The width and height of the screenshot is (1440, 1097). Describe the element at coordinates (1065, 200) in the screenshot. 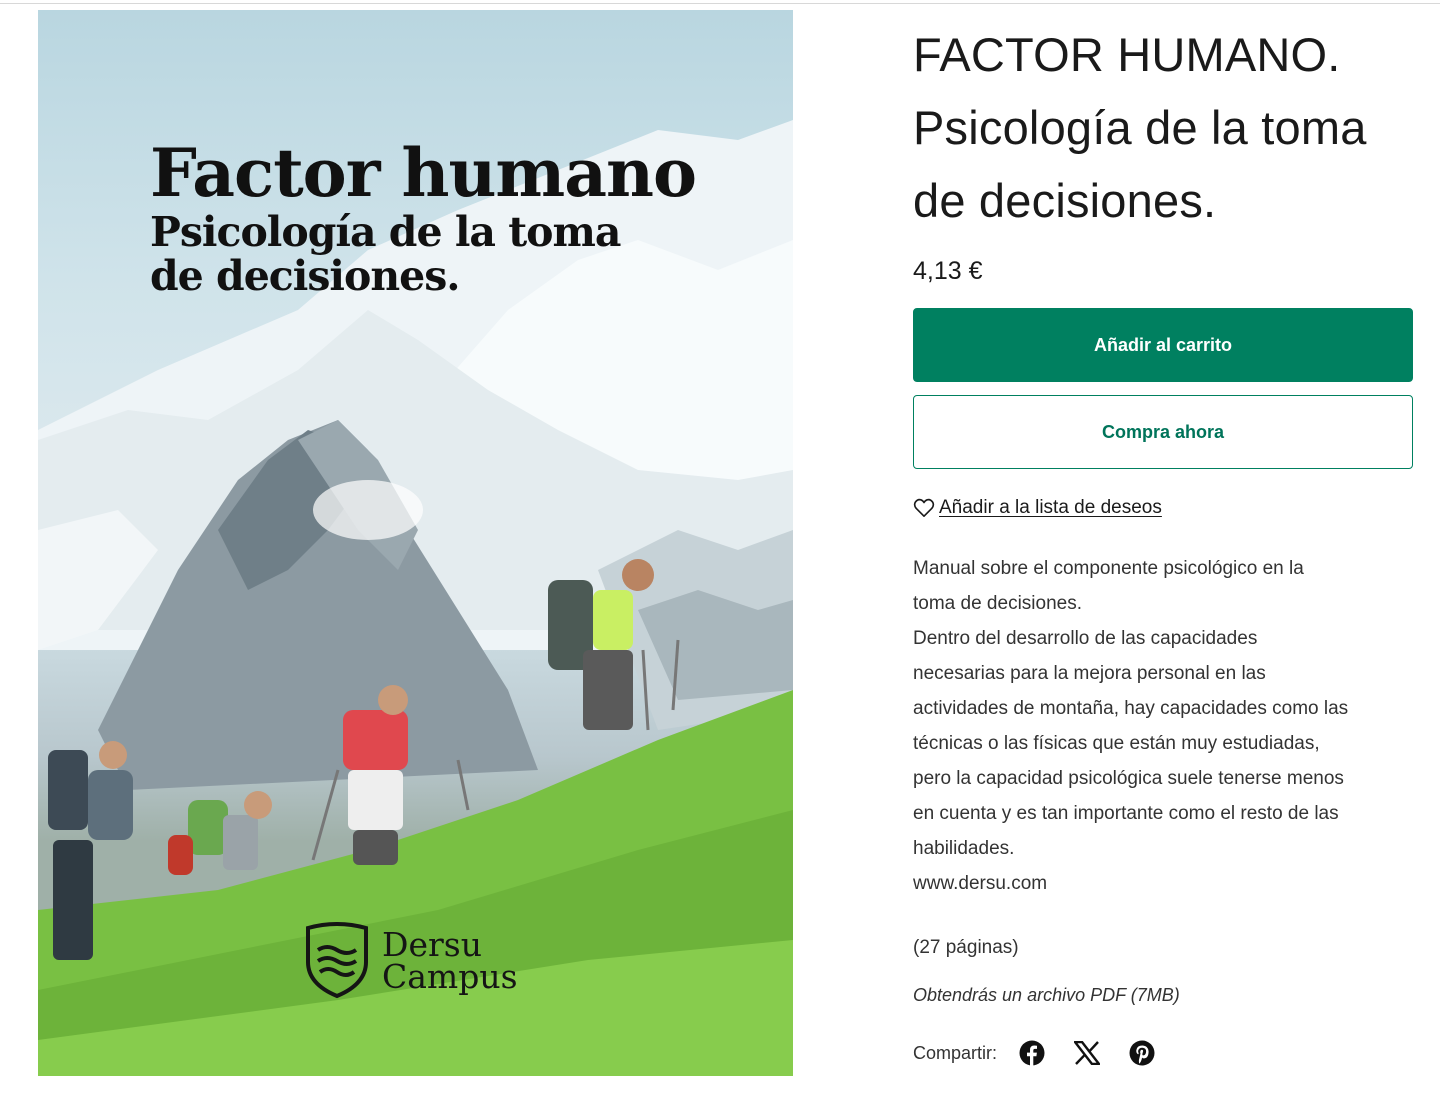

I see `product-title-line3: de decisiones.` at that location.